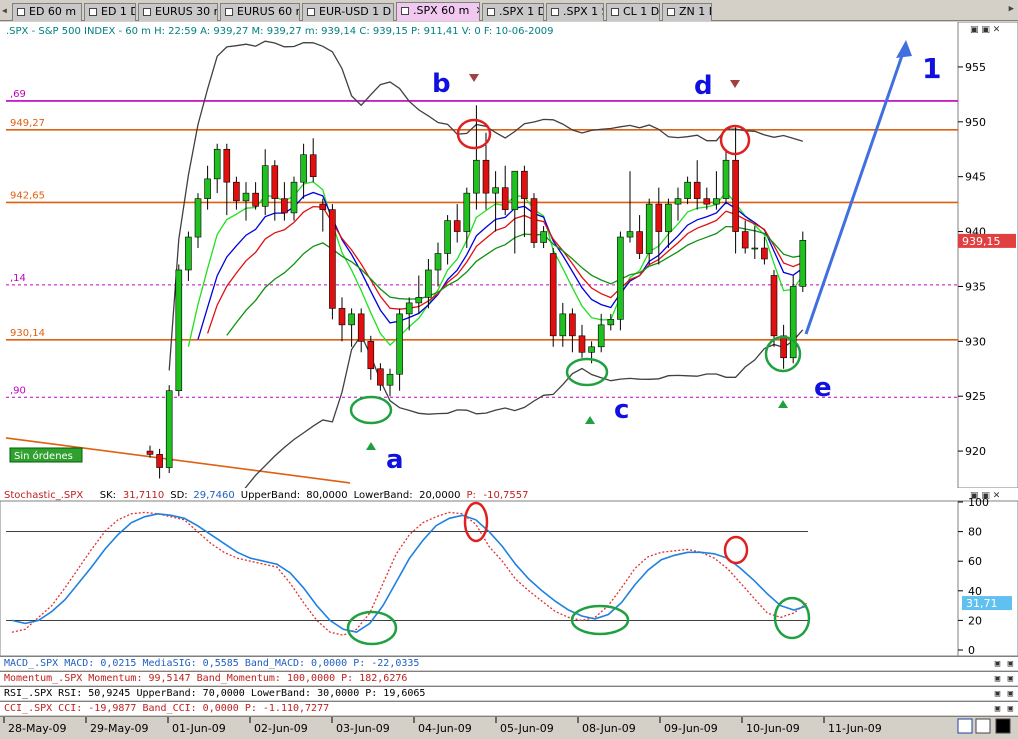 This screenshot has height=739, width=1018. I want to click on tab-eurus-30-m: EURUS 30 m, so click(178, 12).